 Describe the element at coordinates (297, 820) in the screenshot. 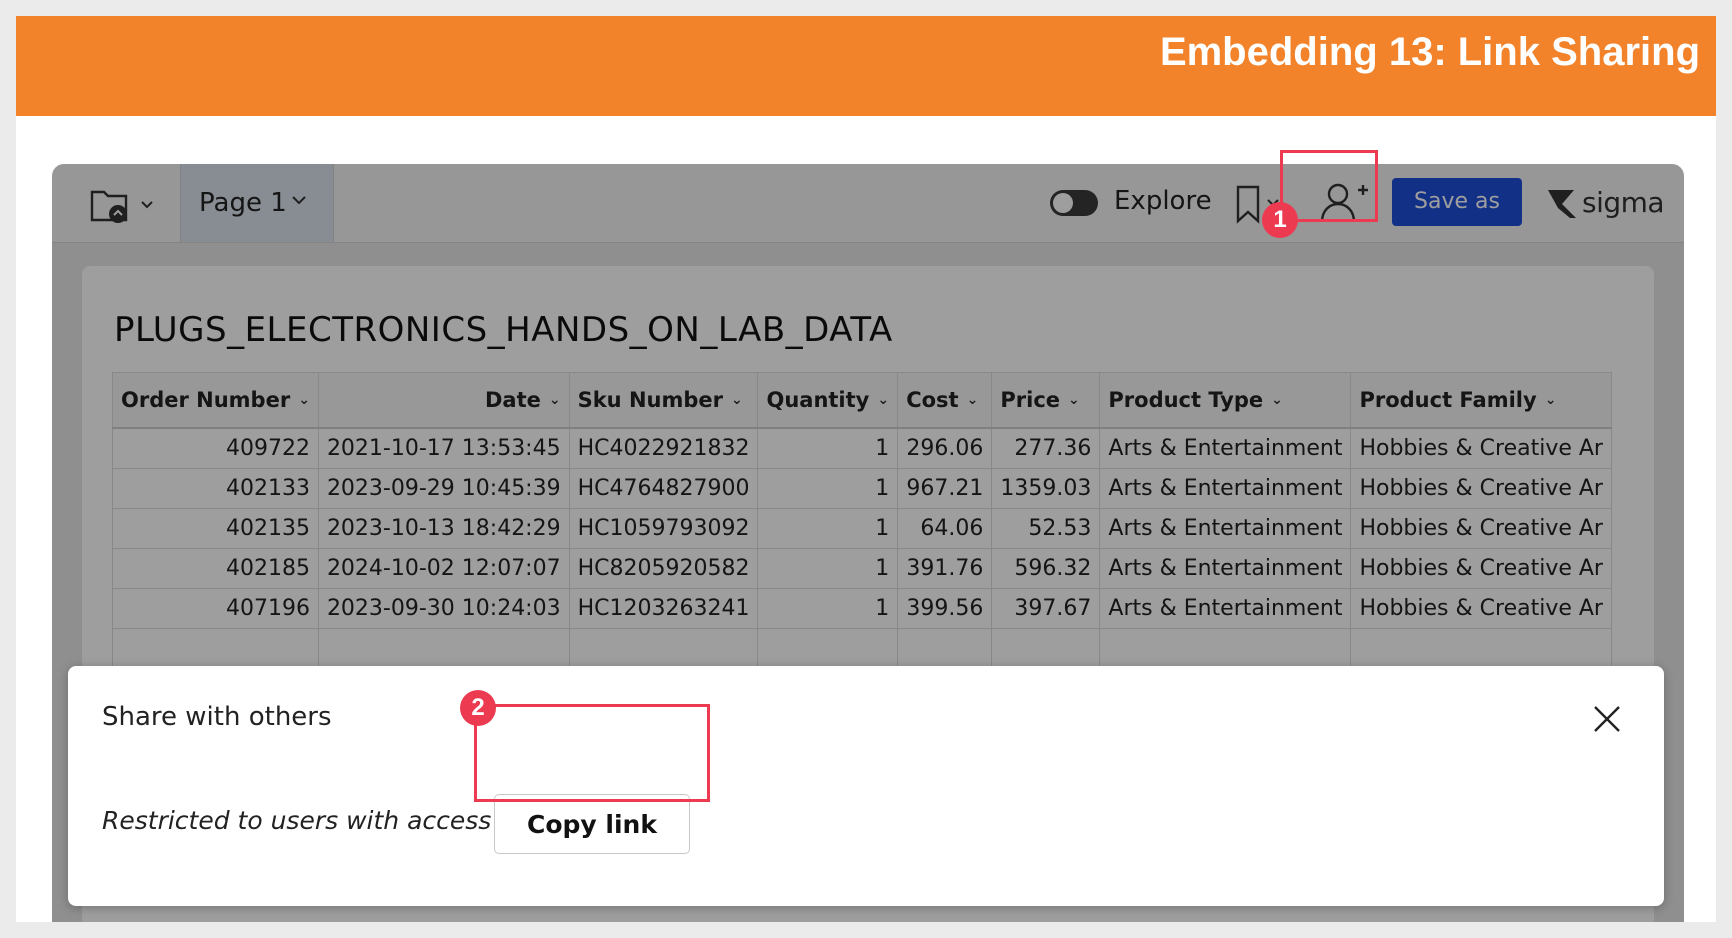

I see `access-restriction-text: Restricted to users with access` at that location.